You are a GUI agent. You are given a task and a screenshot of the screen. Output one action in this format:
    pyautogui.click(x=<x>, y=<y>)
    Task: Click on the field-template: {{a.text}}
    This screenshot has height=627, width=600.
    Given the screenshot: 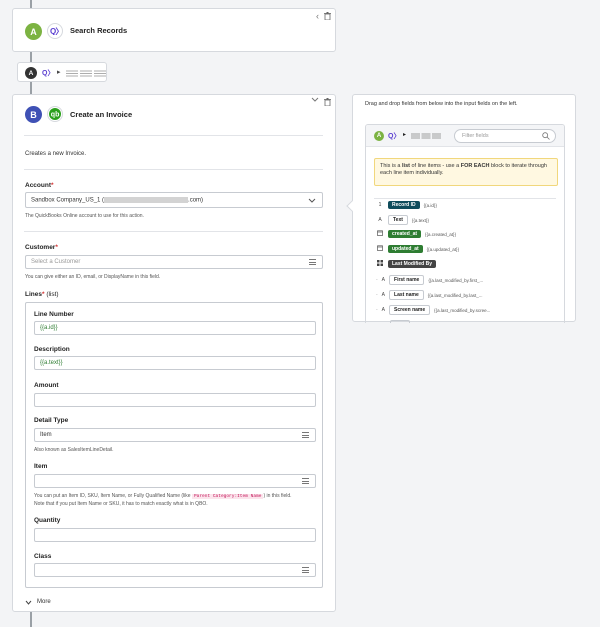 What is the action you would take?
    pyautogui.click(x=420, y=220)
    